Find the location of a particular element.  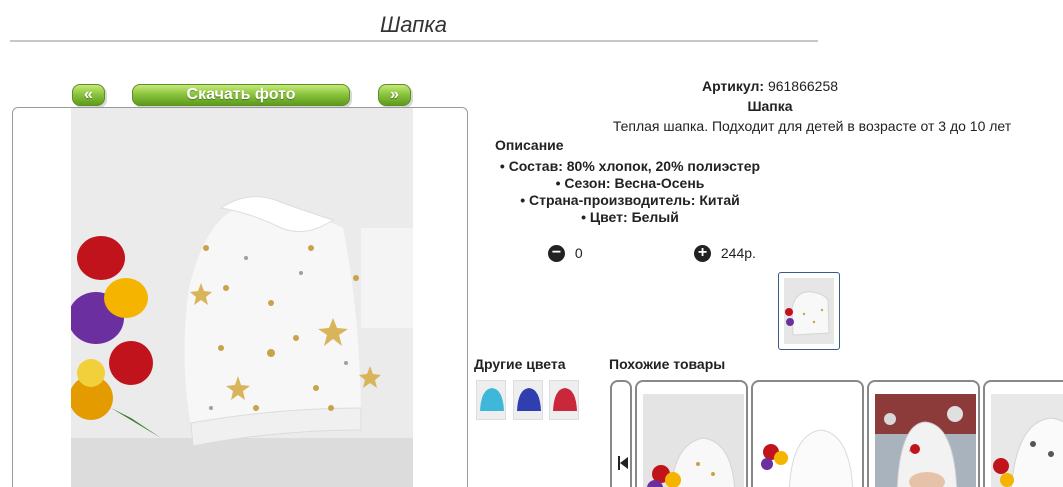

description-heading: Описание is located at coordinates (529, 145).